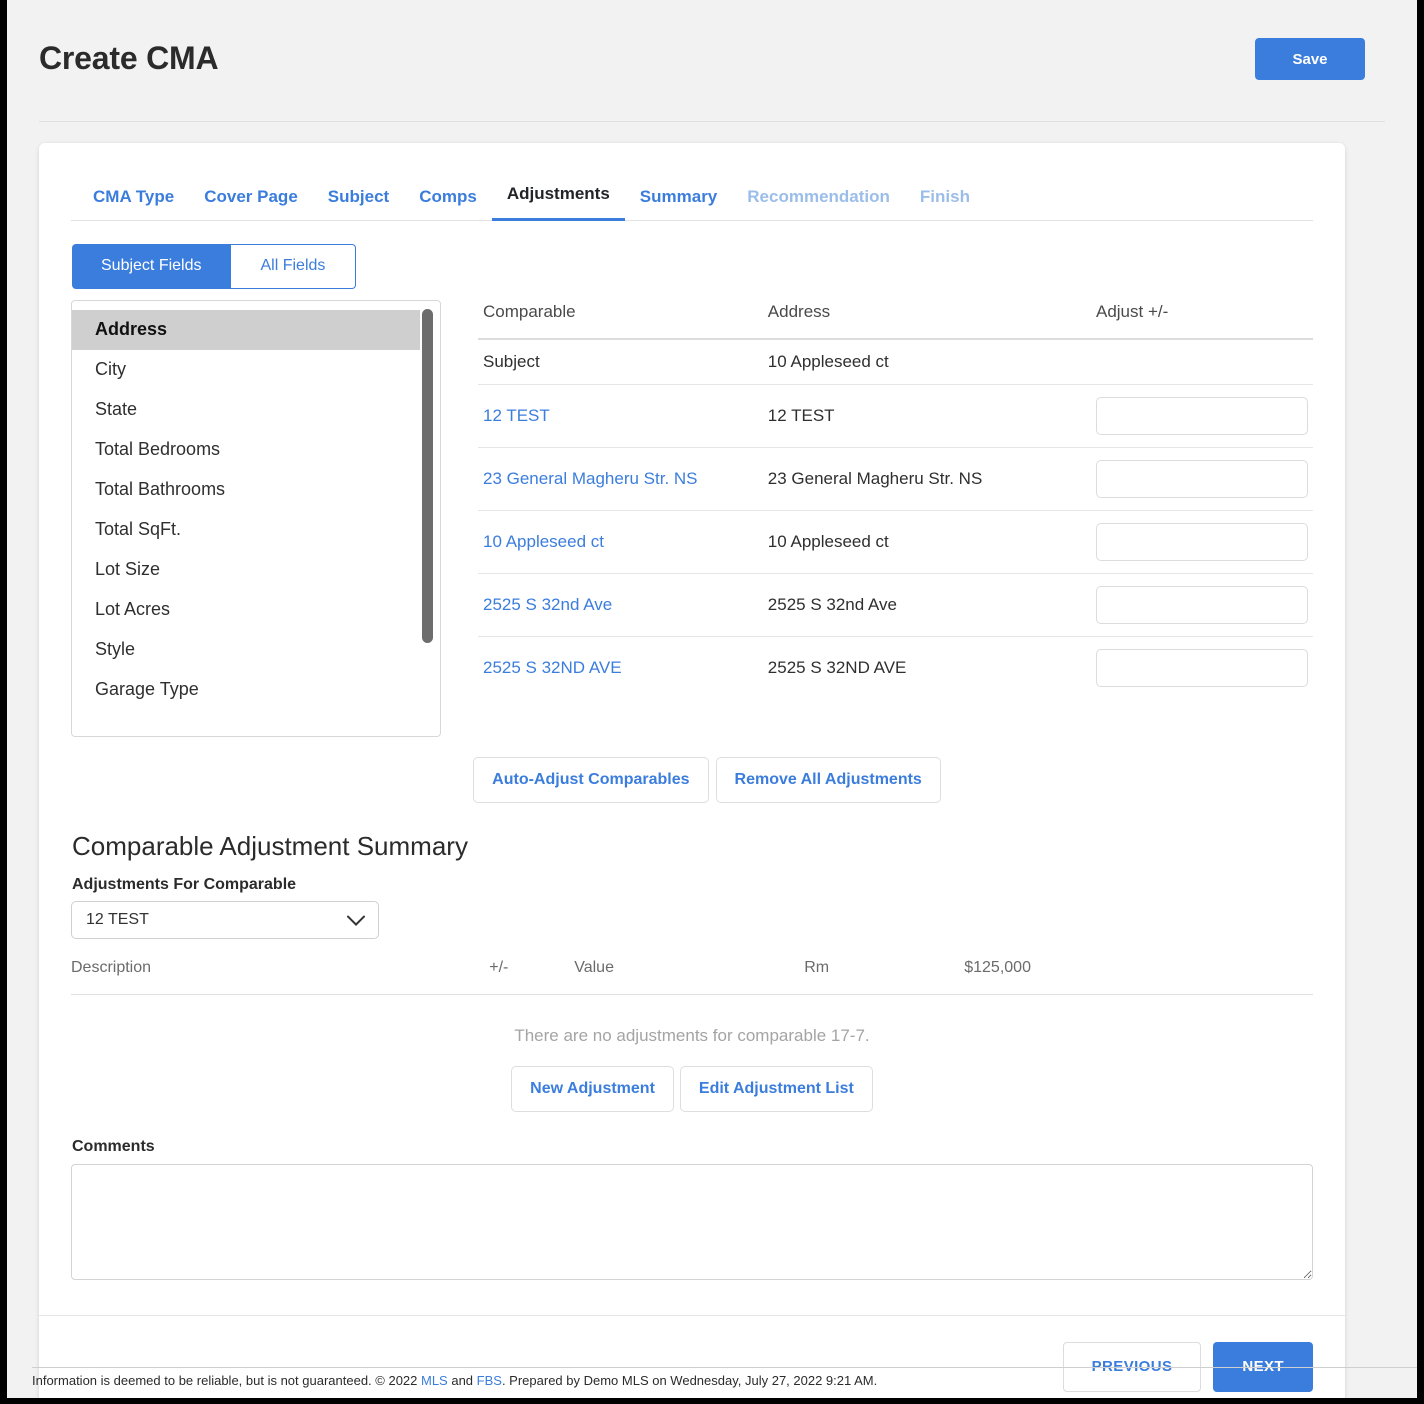 The height and width of the screenshot is (1404, 1424). Describe the element at coordinates (516, 415) in the screenshot. I see `comparable-link: 12 TEST` at that location.